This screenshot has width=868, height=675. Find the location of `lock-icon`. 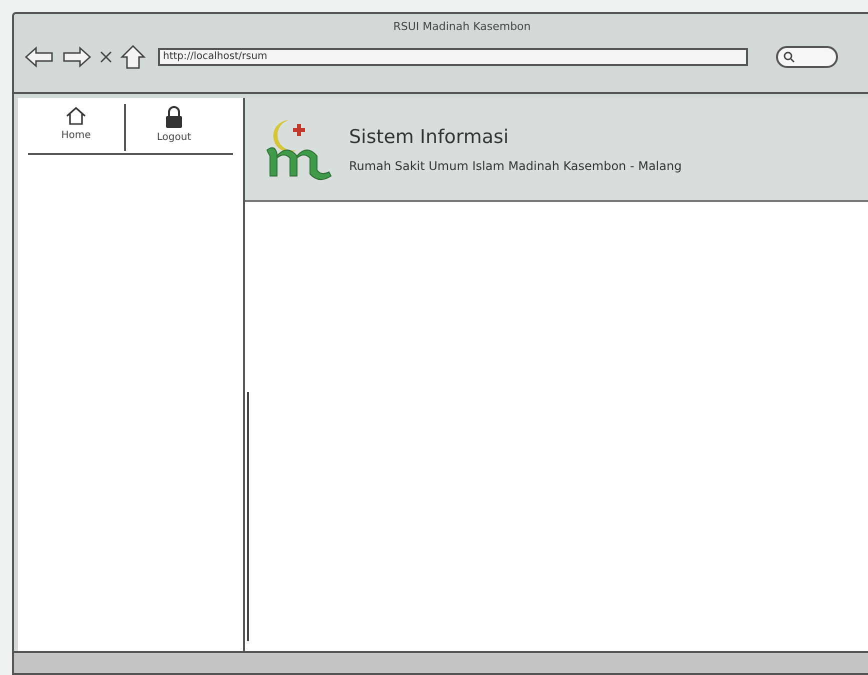

lock-icon is located at coordinates (174, 117).